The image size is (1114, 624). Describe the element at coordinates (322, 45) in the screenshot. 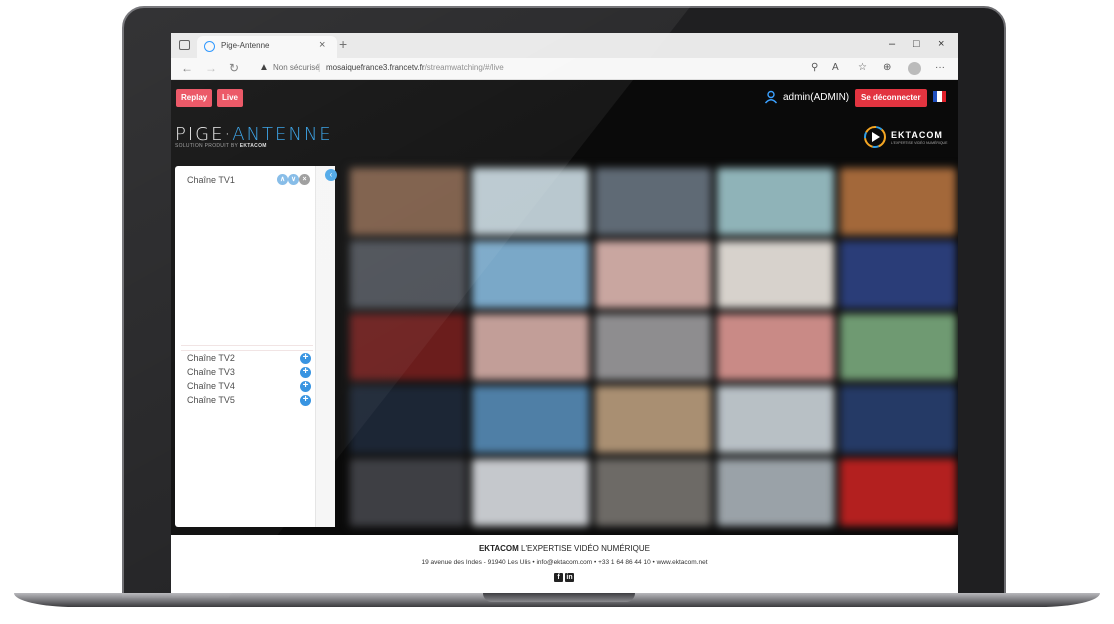

I see `tab-close-icon: ×` at that location.